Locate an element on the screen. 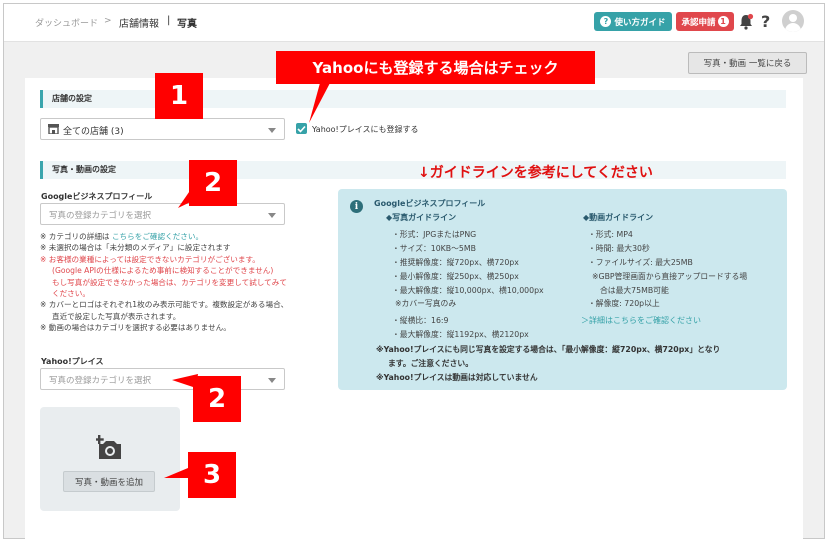 The height and width of the screenshot is (543, 829). store-select: 全ての店舗 (3) is located at coordinates (162, 129).